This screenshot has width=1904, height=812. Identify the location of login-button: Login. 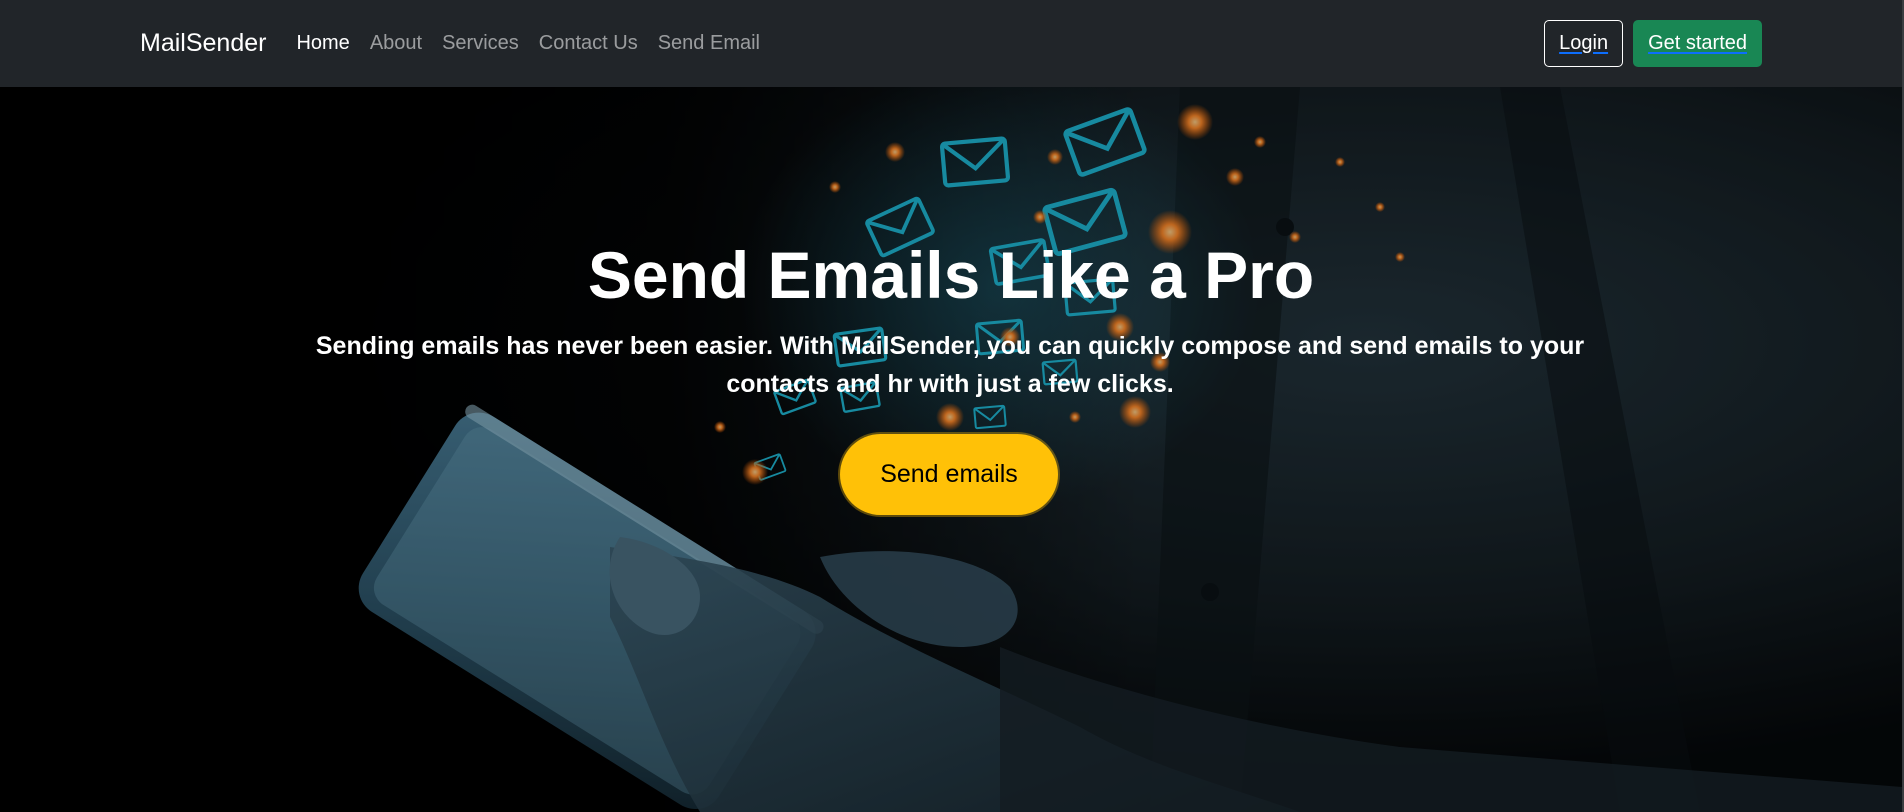
(1584, 43).